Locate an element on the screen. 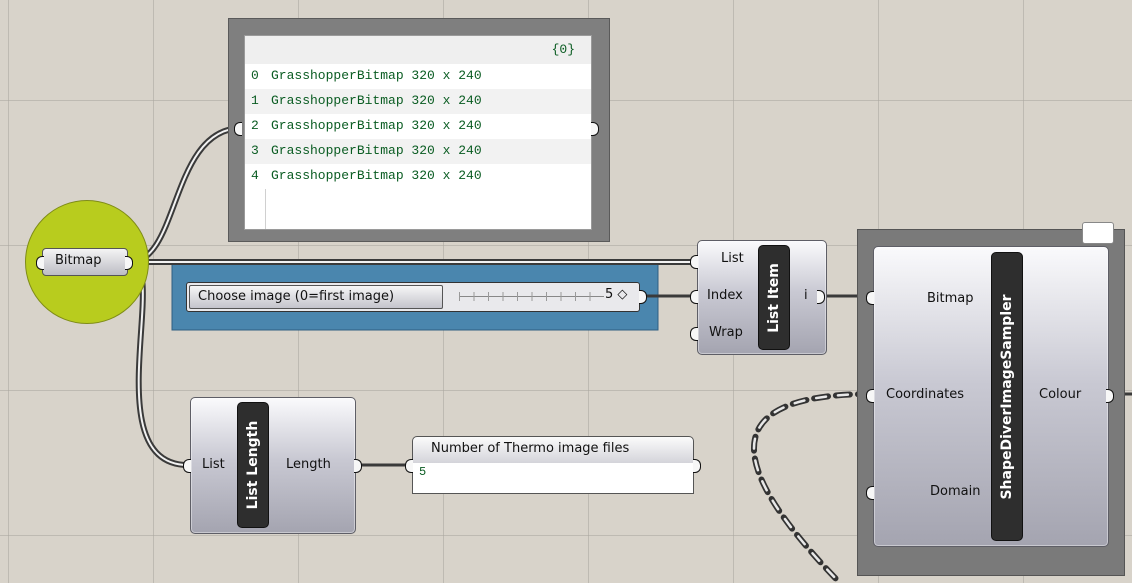 The width and height of the screenshot is (1132, 583). list-item-output-i: i is located at coordinates (806, 295).